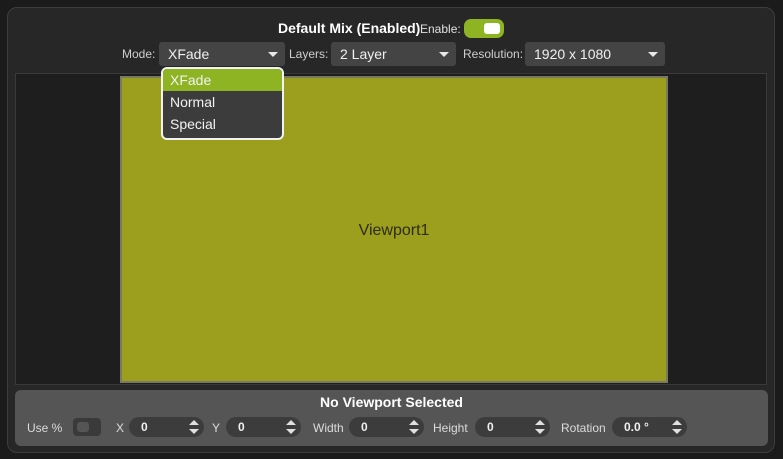  What do you see at coordinates (649, 427) in the screenshot?
I see `rotation-stepper: 0.0 °` at bounding box center [649, 427].